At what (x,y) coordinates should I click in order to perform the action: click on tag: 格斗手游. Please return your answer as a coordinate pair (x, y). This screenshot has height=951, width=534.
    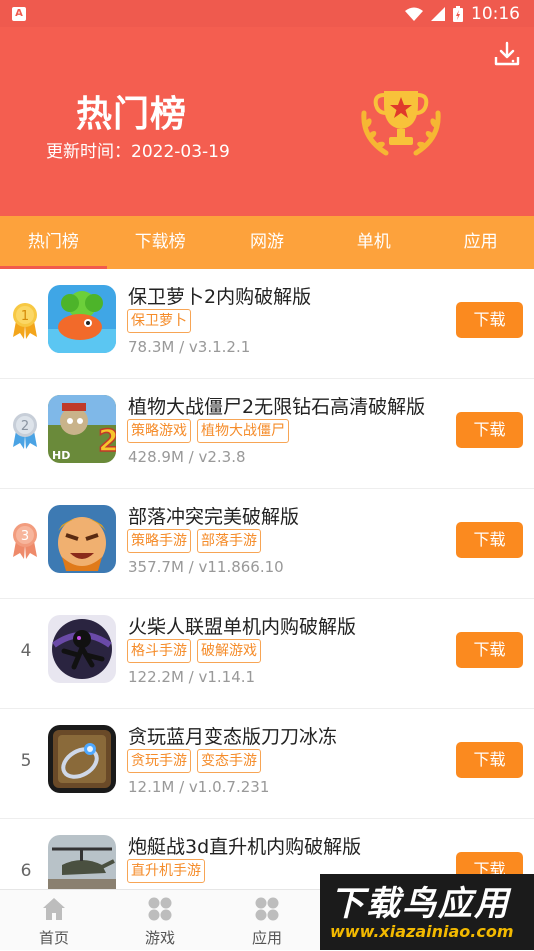
    Looking at the image, I should click on (159, 651).